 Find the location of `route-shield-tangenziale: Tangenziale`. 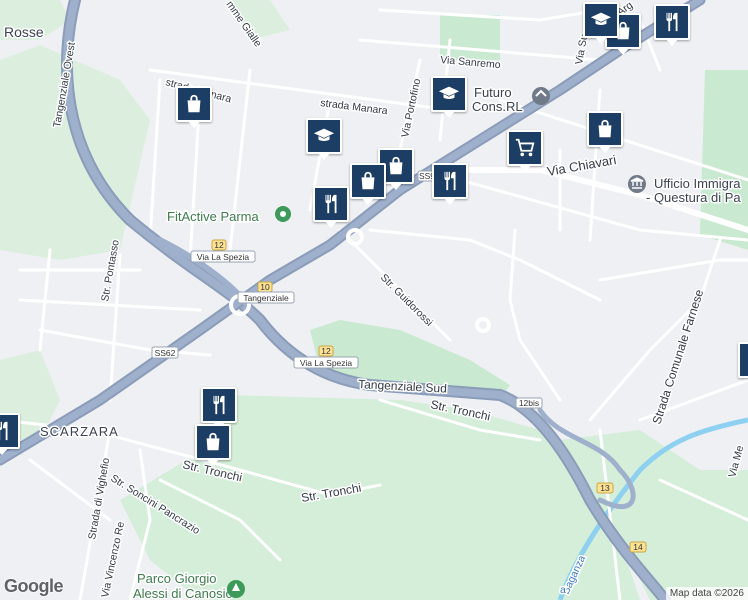

route-shield-tangenziale: Tangenziale is located at coordinates (266, 297).